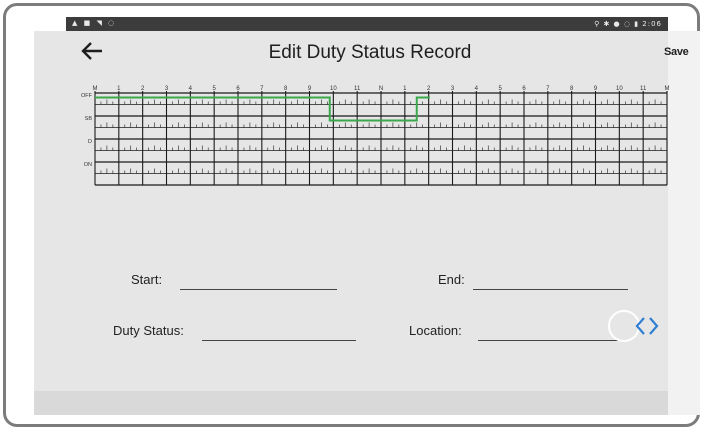 This screenshot has height=434, width=707. Describe the element at coordinates (451, 279) in the screenshot. I see `end-label: End:` at that location.